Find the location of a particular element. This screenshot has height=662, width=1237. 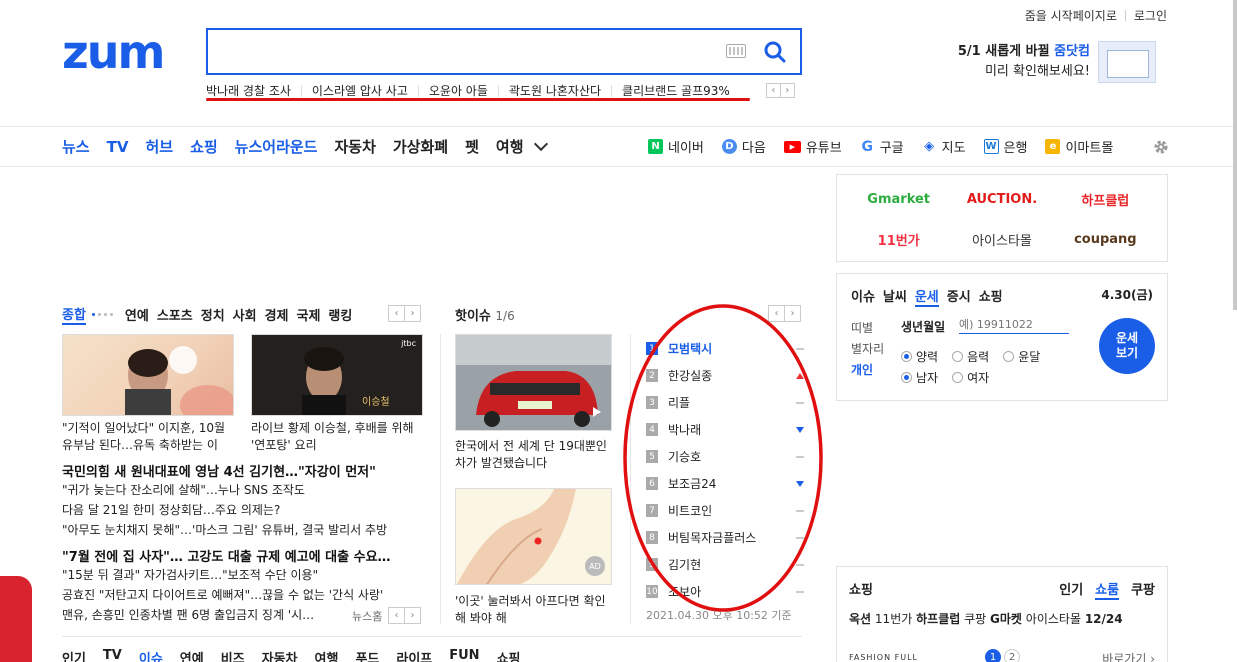

tab-society: 사회 is located at coordinates (245, 314).